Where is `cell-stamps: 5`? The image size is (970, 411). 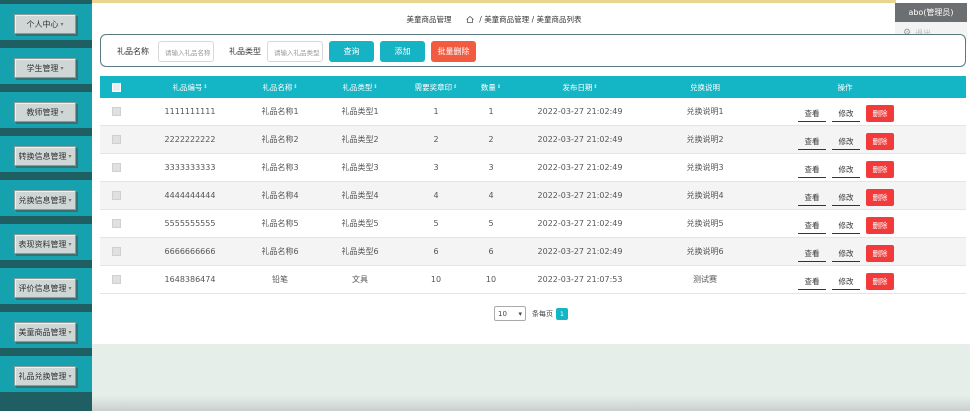 cell-stamps: 5 is located at coordinates (436, 223).